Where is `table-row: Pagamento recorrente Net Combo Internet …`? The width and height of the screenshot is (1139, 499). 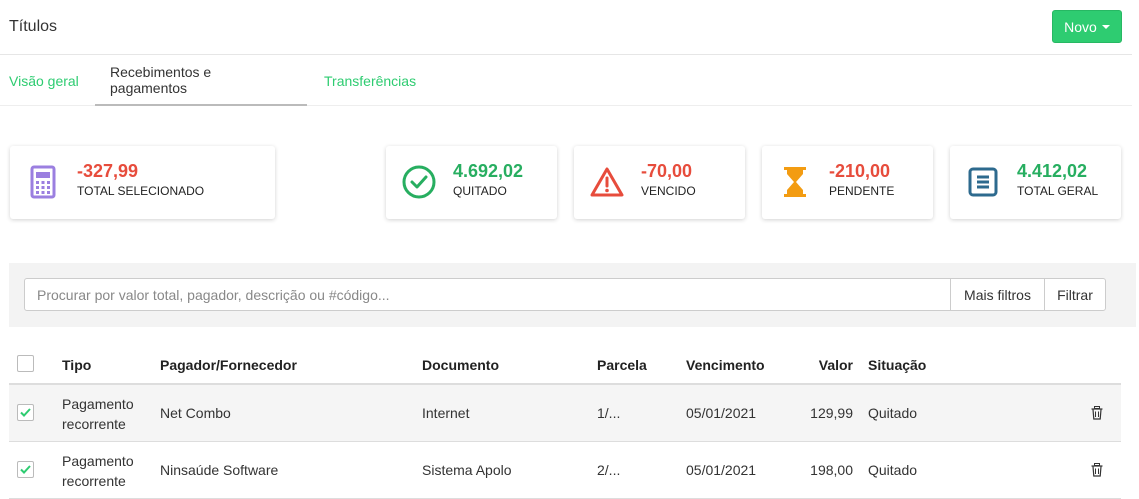 table-row: Pagamento recorrente Net Combo Internet … is located at coordinates (565, 413).